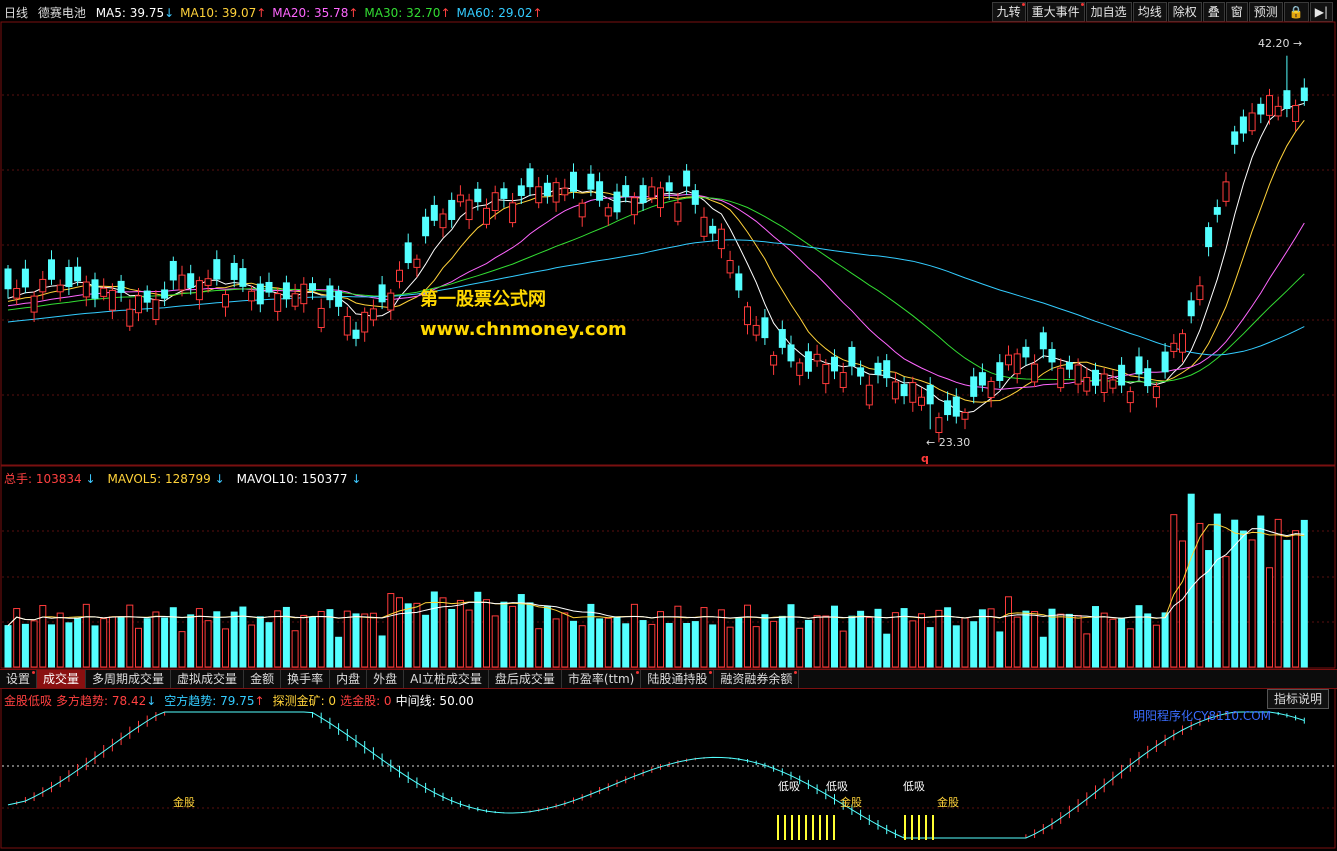  What do you see at coordinates (129, 679) in the screenshot?
I see `tab-2: 多周期成交量` at bounding box center [129, 679].